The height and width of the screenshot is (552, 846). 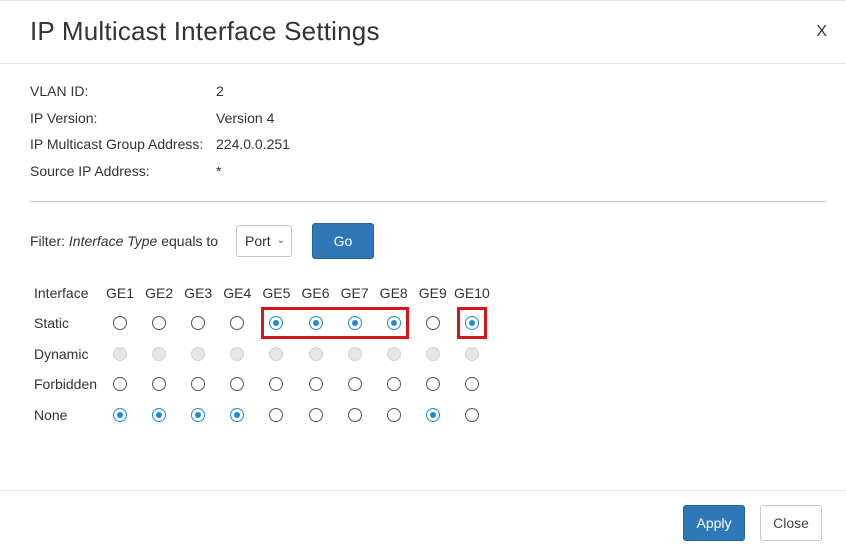 What do you see at coordinates (120, 384) in the screenshot?
I see `radio-forbidden-ge1` at bounding box center [120, 384].